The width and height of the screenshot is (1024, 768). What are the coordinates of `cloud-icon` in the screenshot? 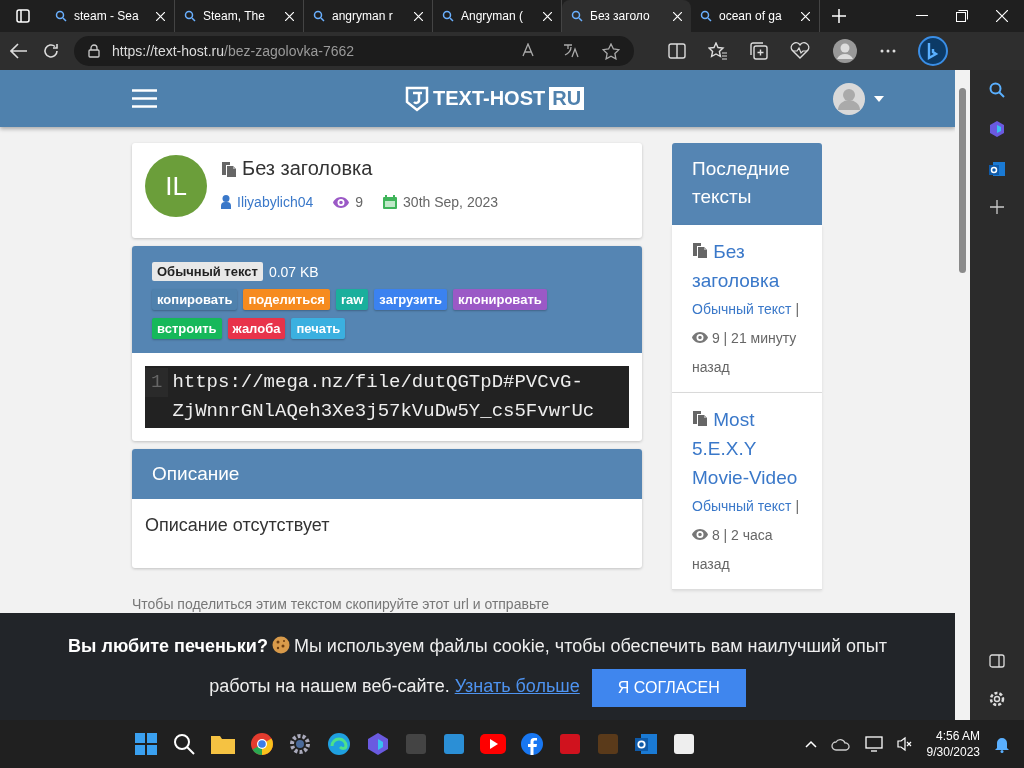 It's located at (840, 744).